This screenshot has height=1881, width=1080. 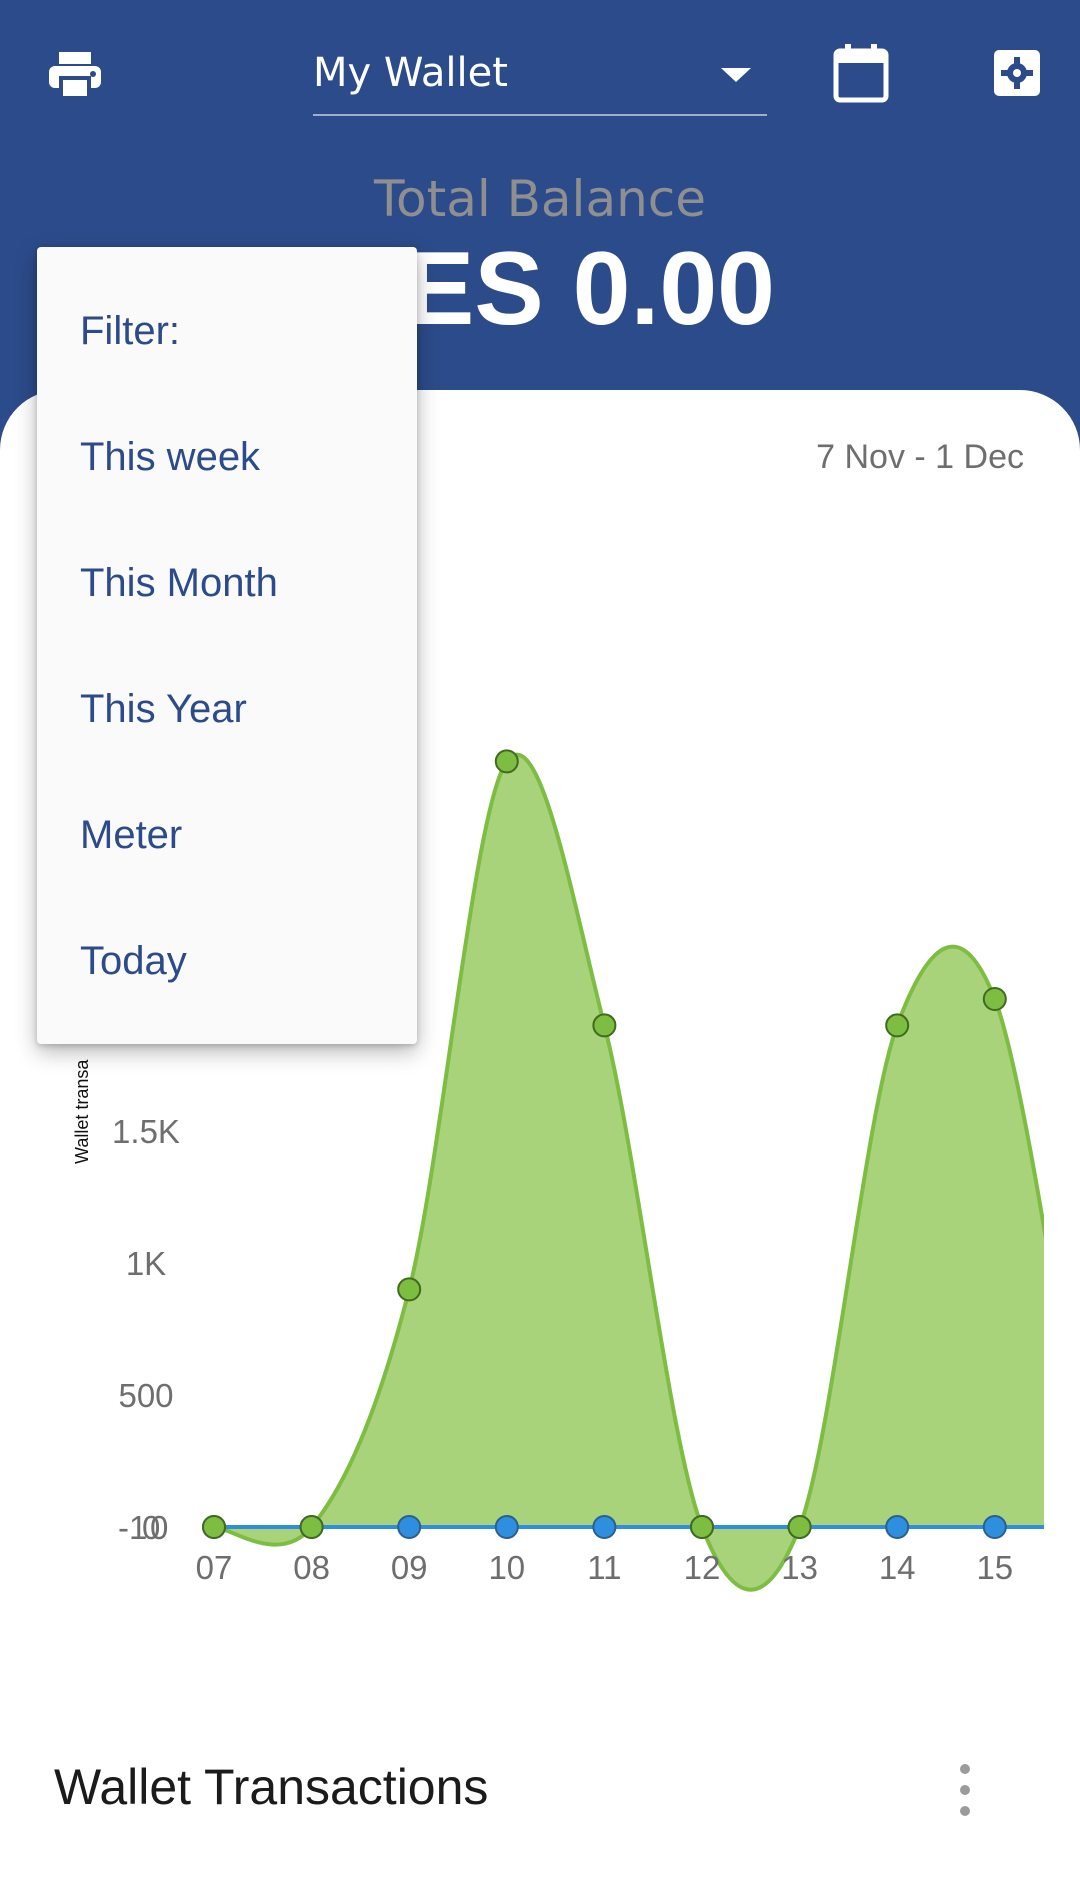 I want to click on filter-menu-header: Filter:, so click(x=130, y=331).